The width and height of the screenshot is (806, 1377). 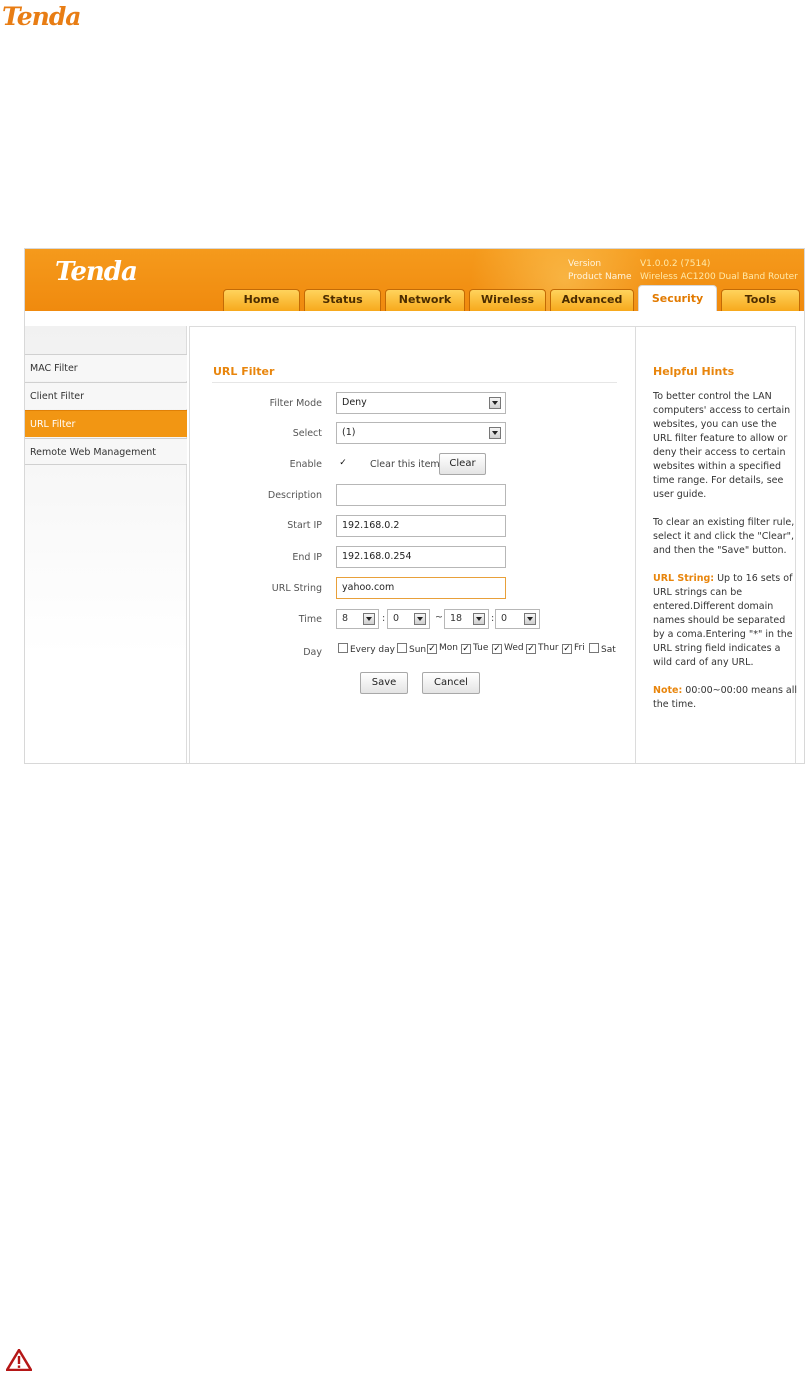 I want to click on end-minute-select: 0, so click(x=517, y=619).